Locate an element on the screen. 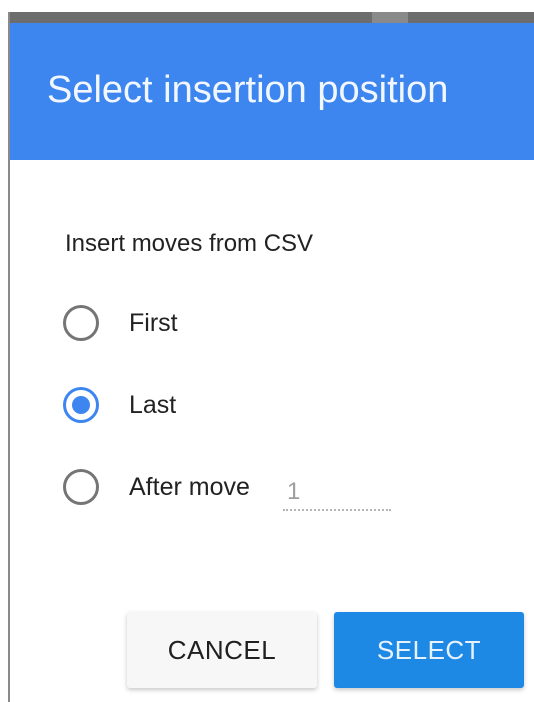 Image resolution: width=534 pixels, height=702 pixels. background-window-edge is located at coordinates (267, 11).